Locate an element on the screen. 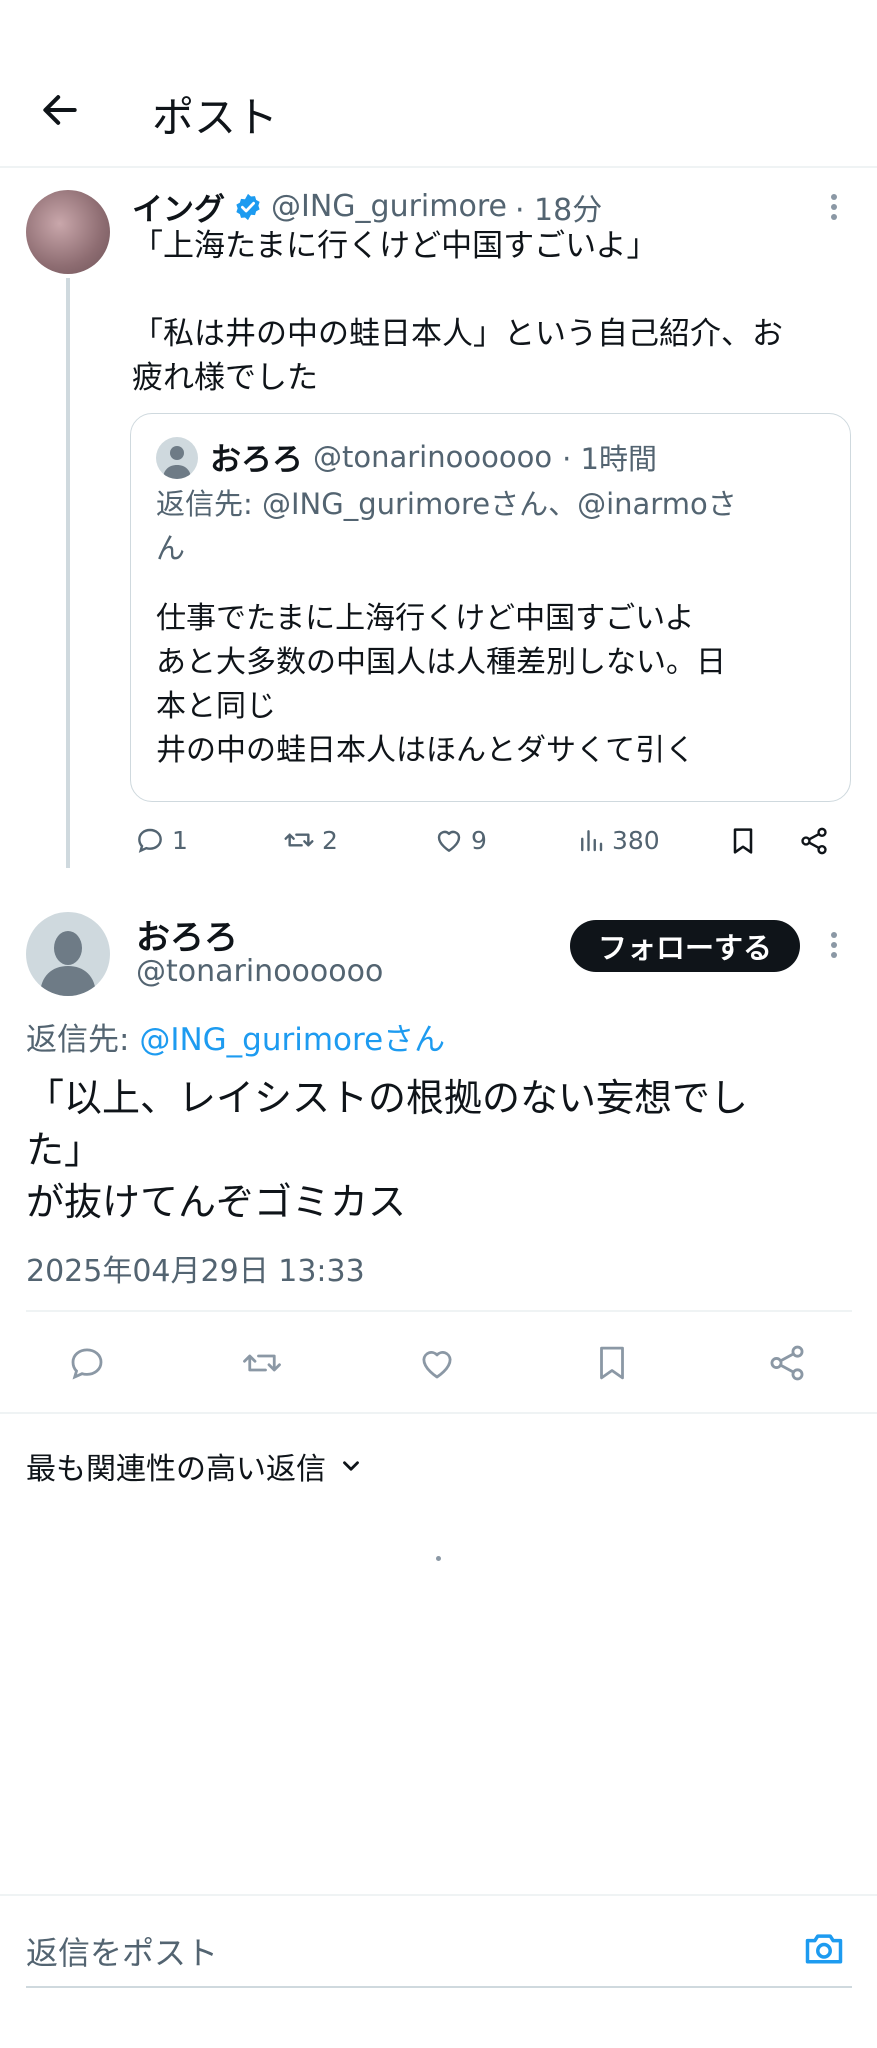  like-count: 9 is located at coordinates (479, 840).